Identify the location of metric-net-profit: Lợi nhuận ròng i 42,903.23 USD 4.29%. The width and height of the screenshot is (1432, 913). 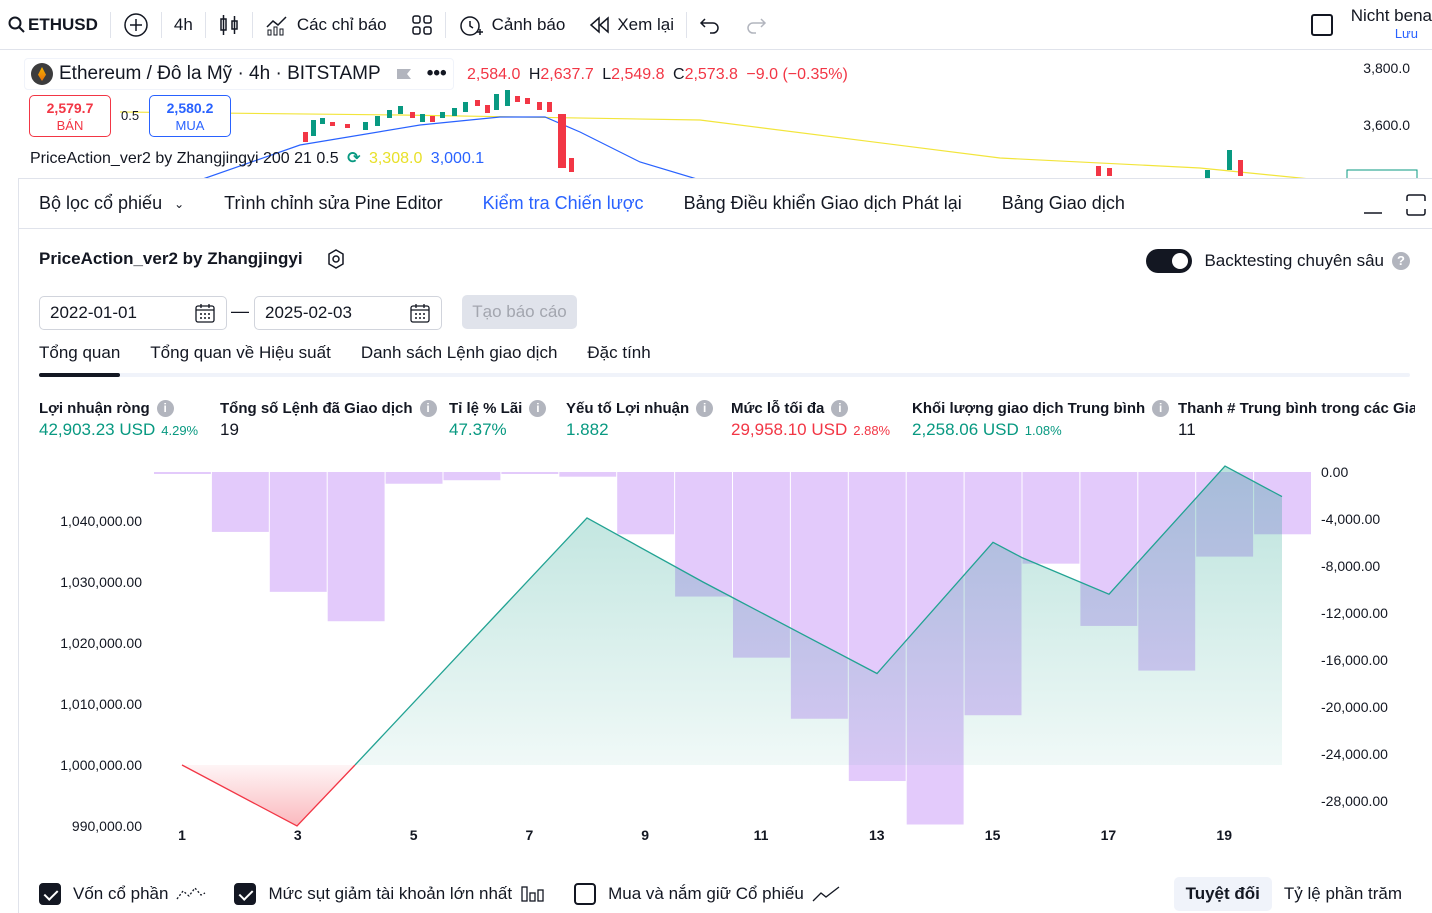
(118, 420).